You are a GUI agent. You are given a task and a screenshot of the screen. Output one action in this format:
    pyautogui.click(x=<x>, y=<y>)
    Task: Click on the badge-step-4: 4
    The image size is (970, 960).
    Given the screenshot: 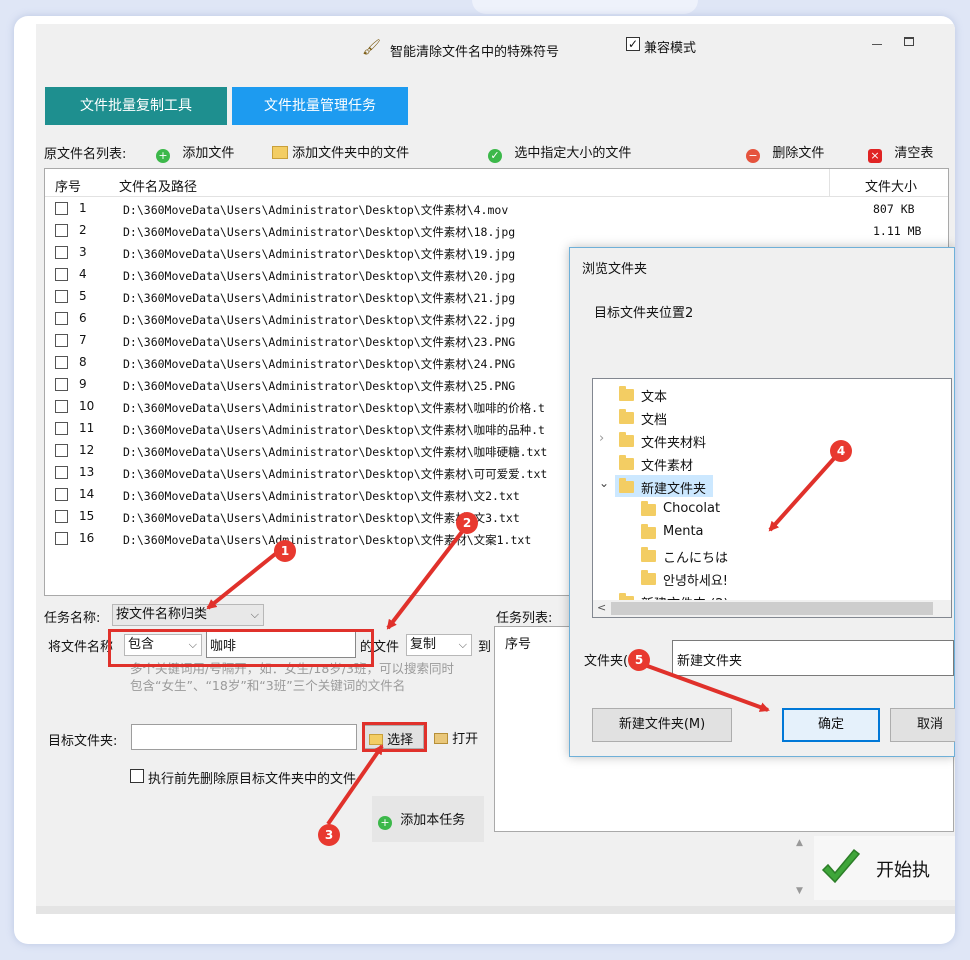 What is the action you would take?
    pyautogui.click(x=841, y=451)
    